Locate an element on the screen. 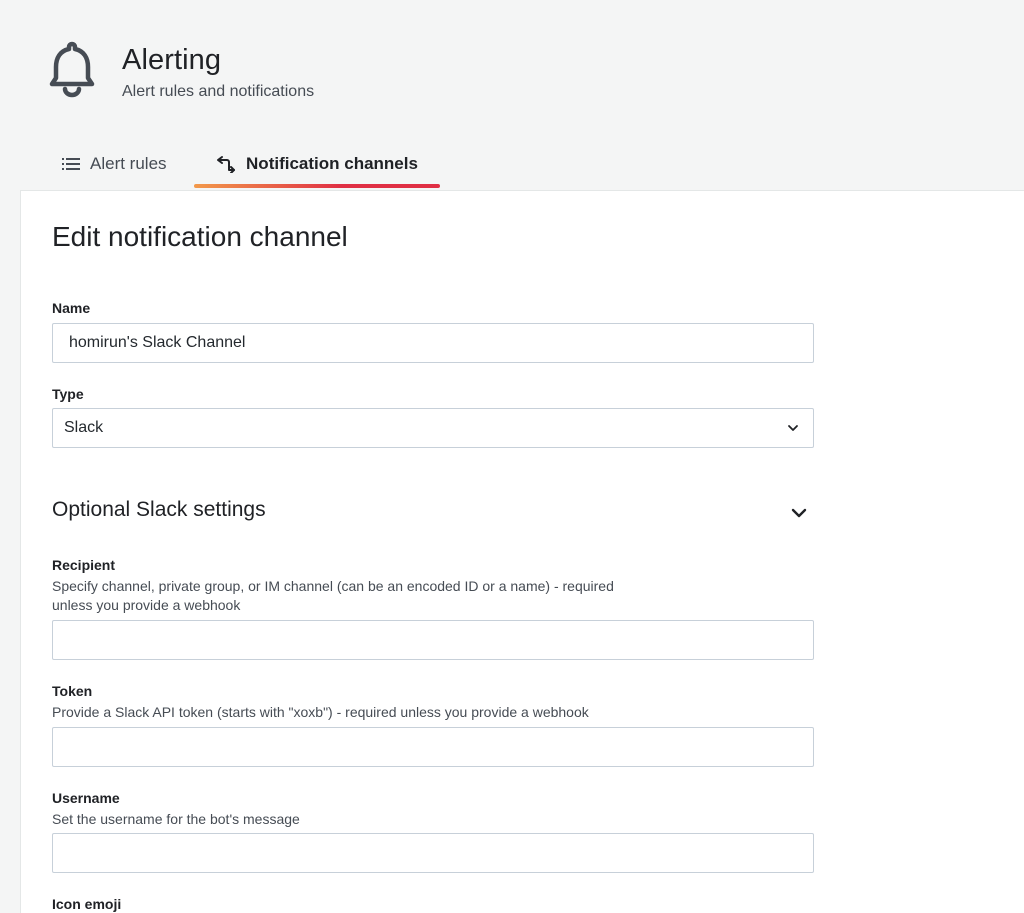 The image size is (1024, 913). token-label: Token is located at coordinates (72, 691).